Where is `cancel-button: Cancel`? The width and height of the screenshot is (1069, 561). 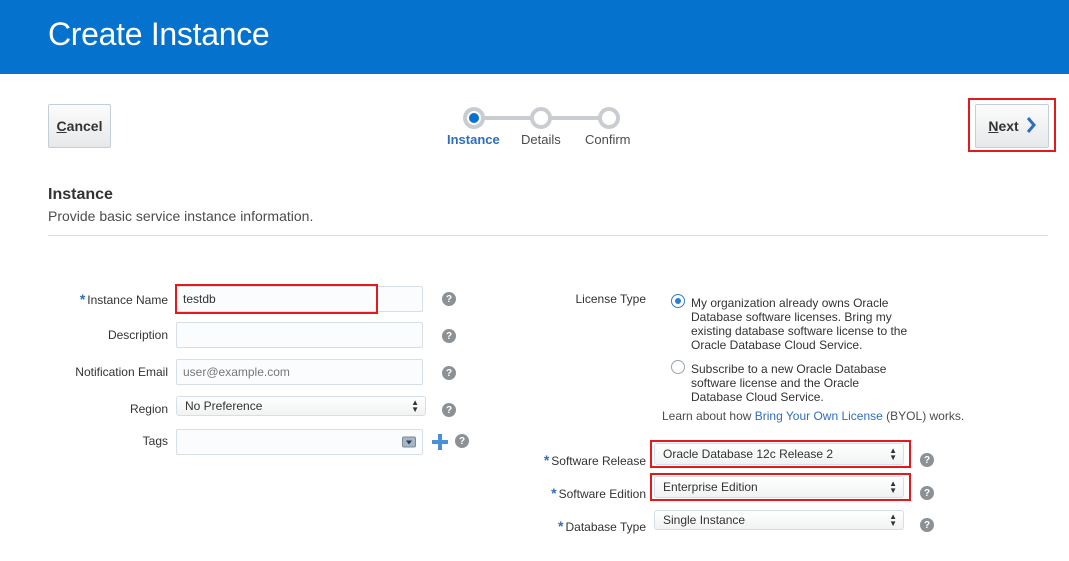
cancel-button: Cancel is located at coordinates (79, 126).